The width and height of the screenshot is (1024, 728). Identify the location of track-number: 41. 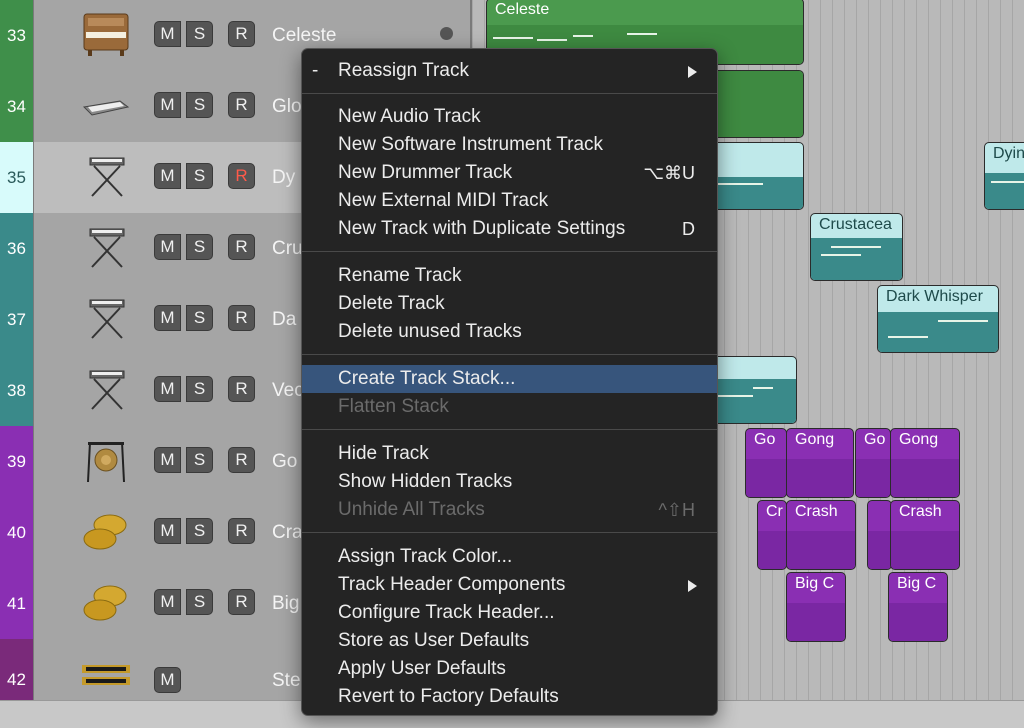
(17, 603).